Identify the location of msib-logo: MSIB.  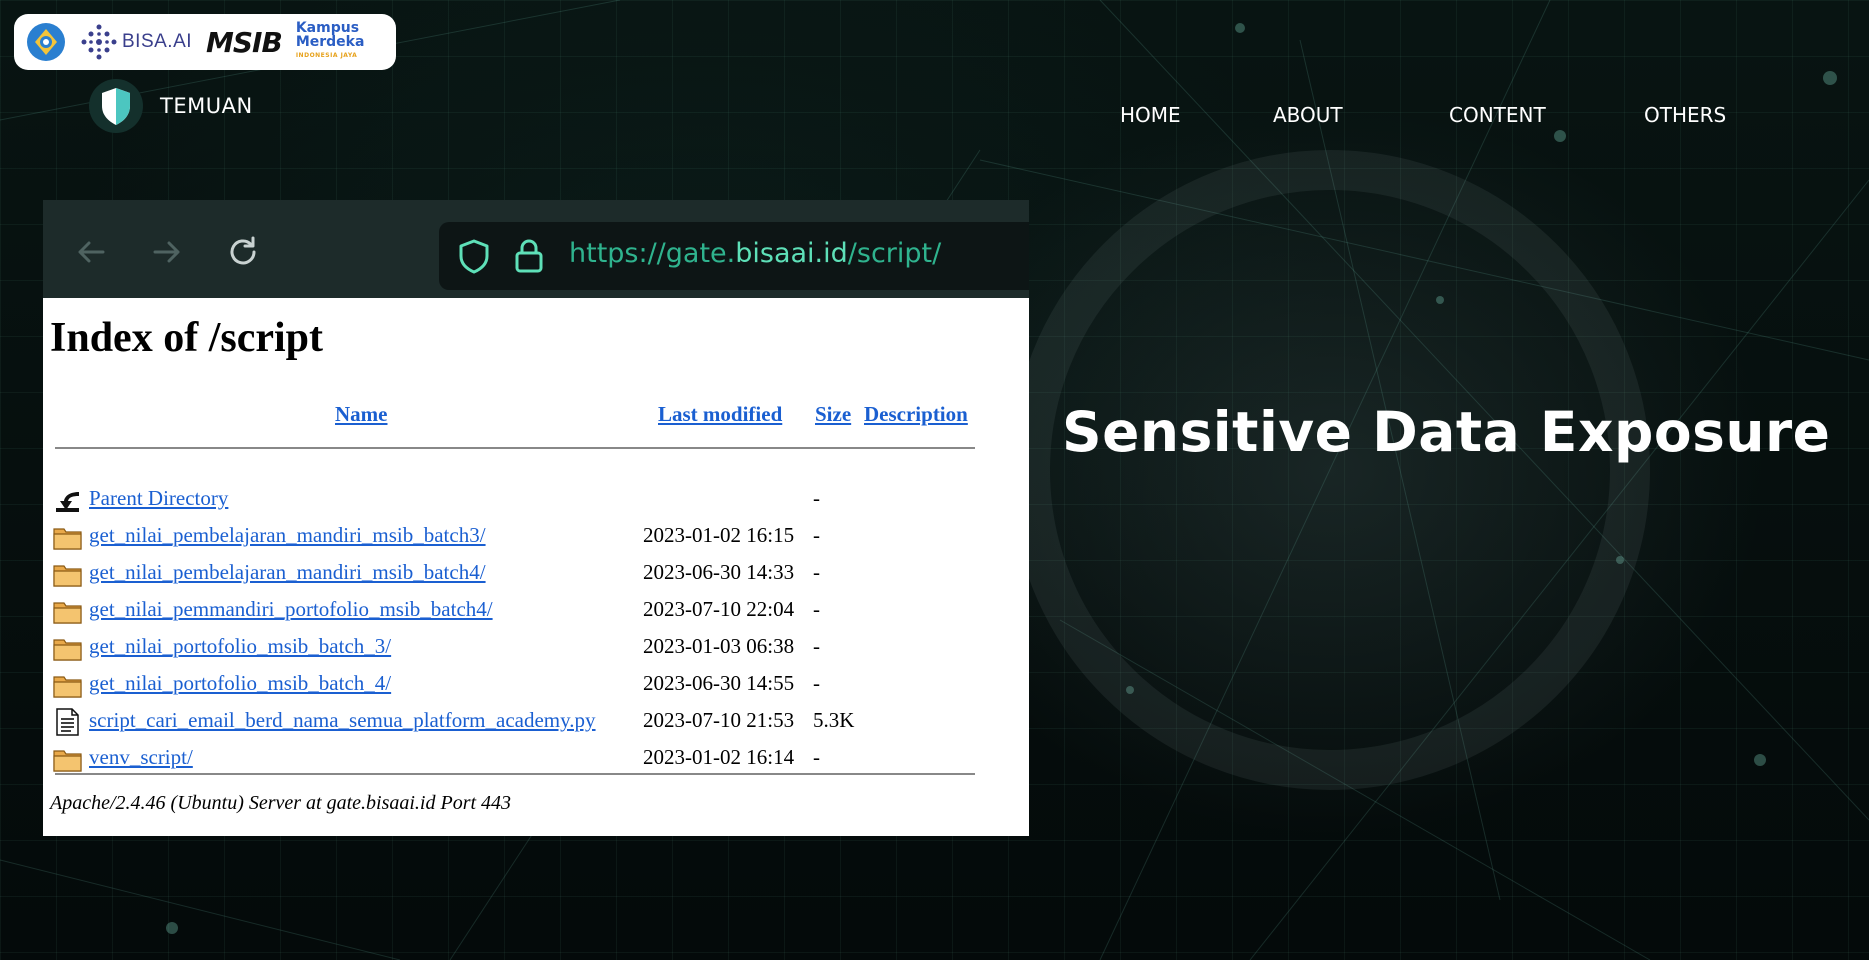
(244, 42).